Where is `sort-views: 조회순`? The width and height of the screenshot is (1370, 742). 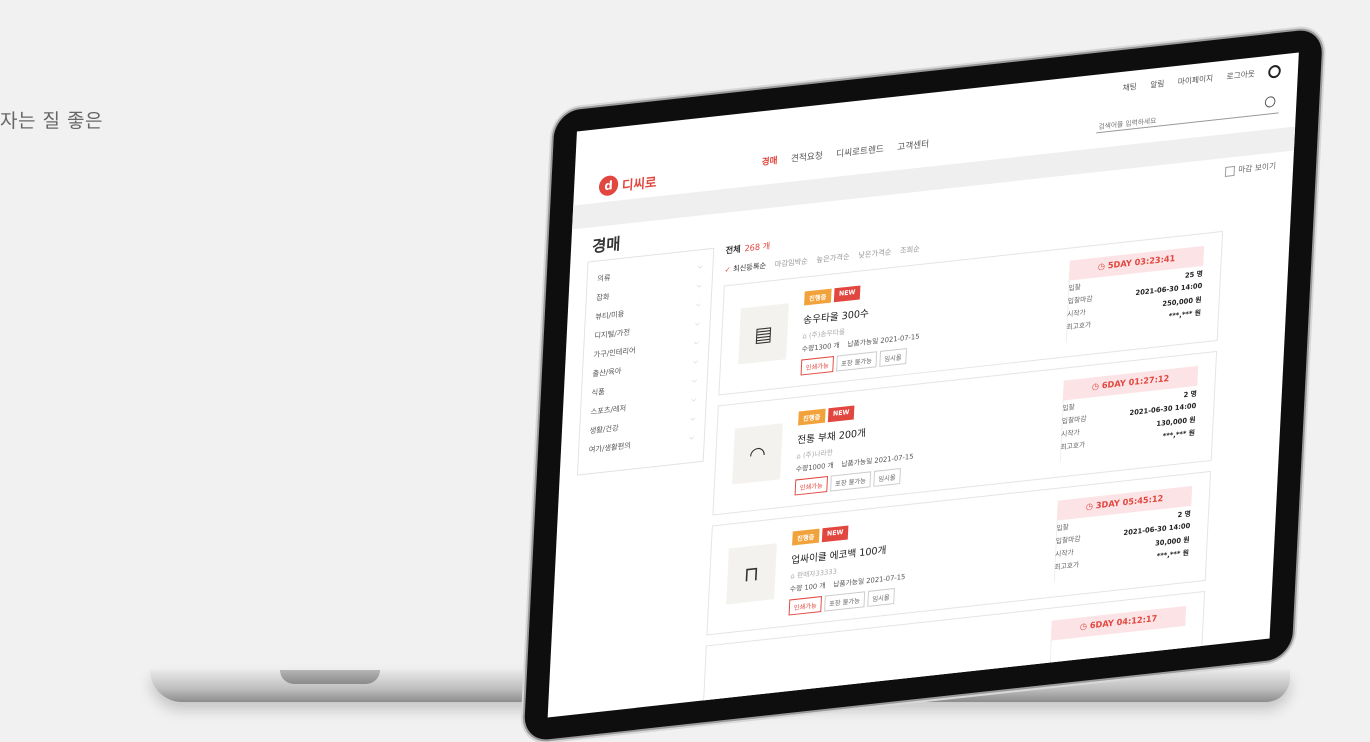
sort-views: 조회순 is located at coordinates (910, 249).